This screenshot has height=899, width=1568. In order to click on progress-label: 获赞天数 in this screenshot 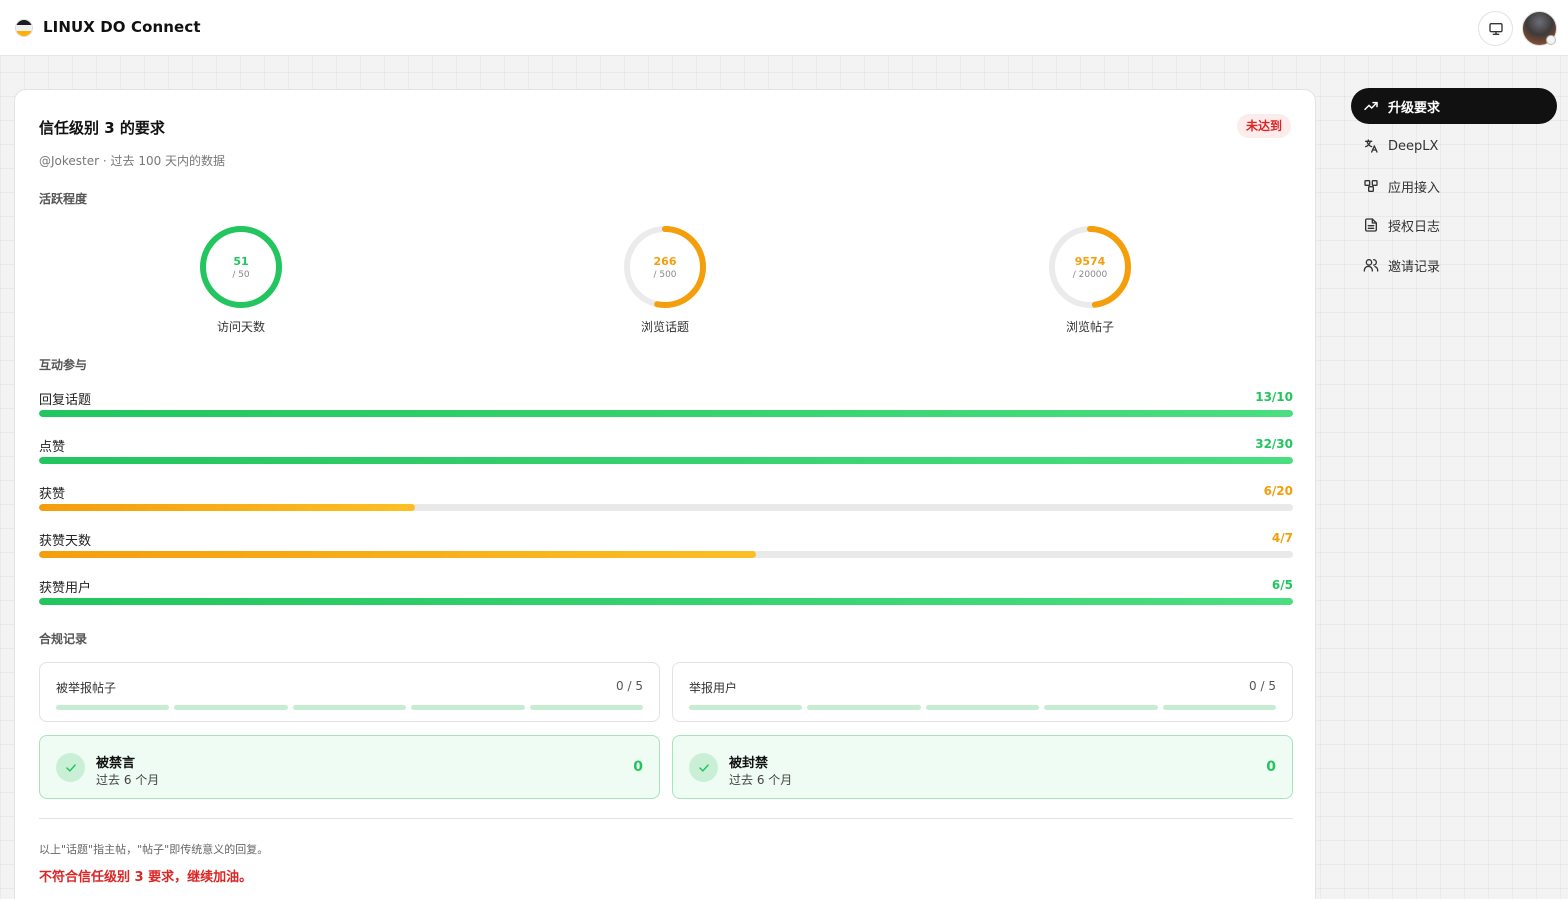, I will do `click(65, 541)`.